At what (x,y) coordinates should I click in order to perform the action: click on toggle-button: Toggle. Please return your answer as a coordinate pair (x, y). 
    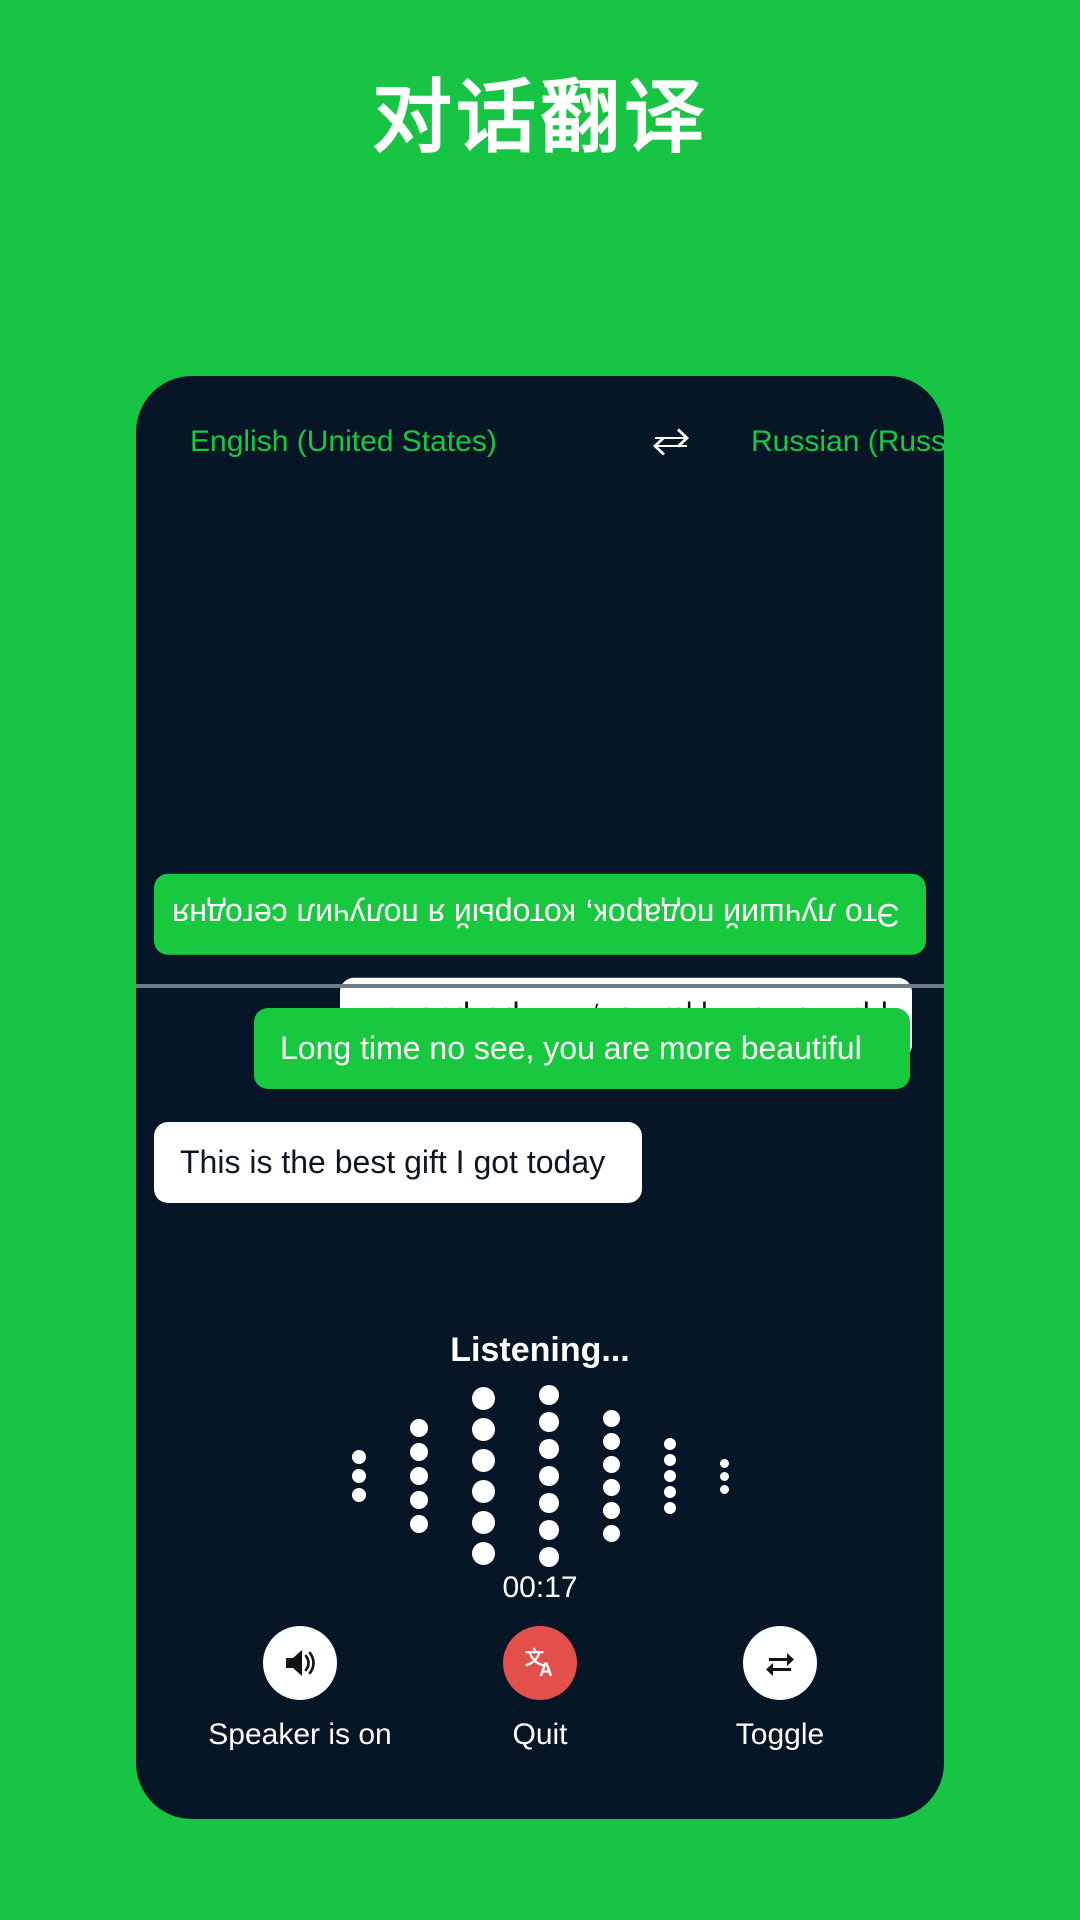
    Looking at the image, I should click on (780, 1689).